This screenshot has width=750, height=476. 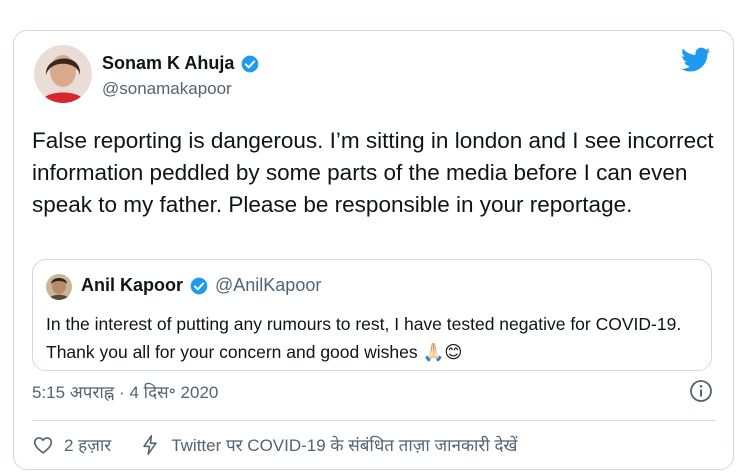 I want to click on info-icon, so click(x=701, y=391).